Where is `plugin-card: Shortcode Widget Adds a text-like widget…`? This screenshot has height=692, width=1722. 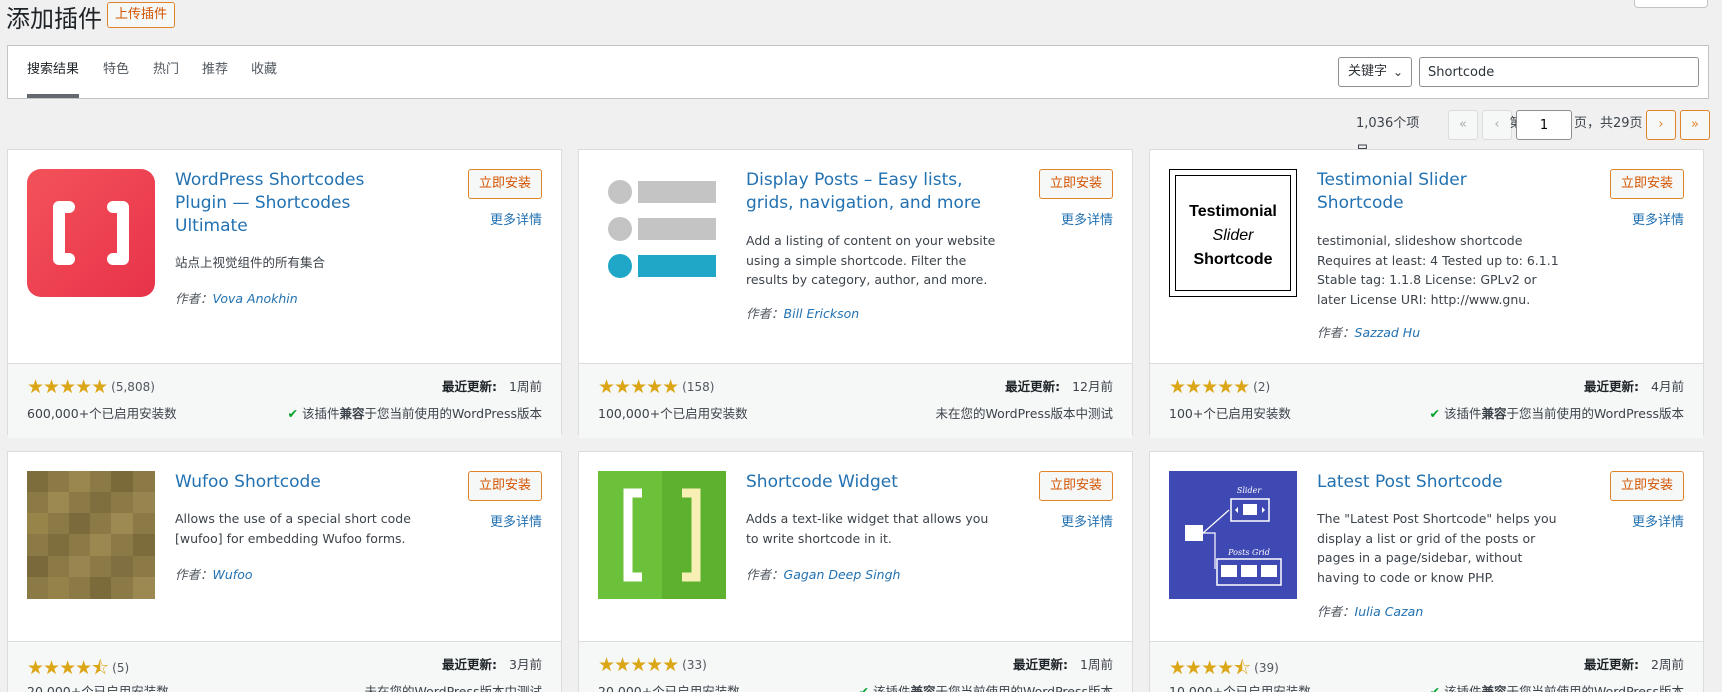
plugin-card: Shortcode Widget Adds a text-like widget… is located at coordinates (855, 571).